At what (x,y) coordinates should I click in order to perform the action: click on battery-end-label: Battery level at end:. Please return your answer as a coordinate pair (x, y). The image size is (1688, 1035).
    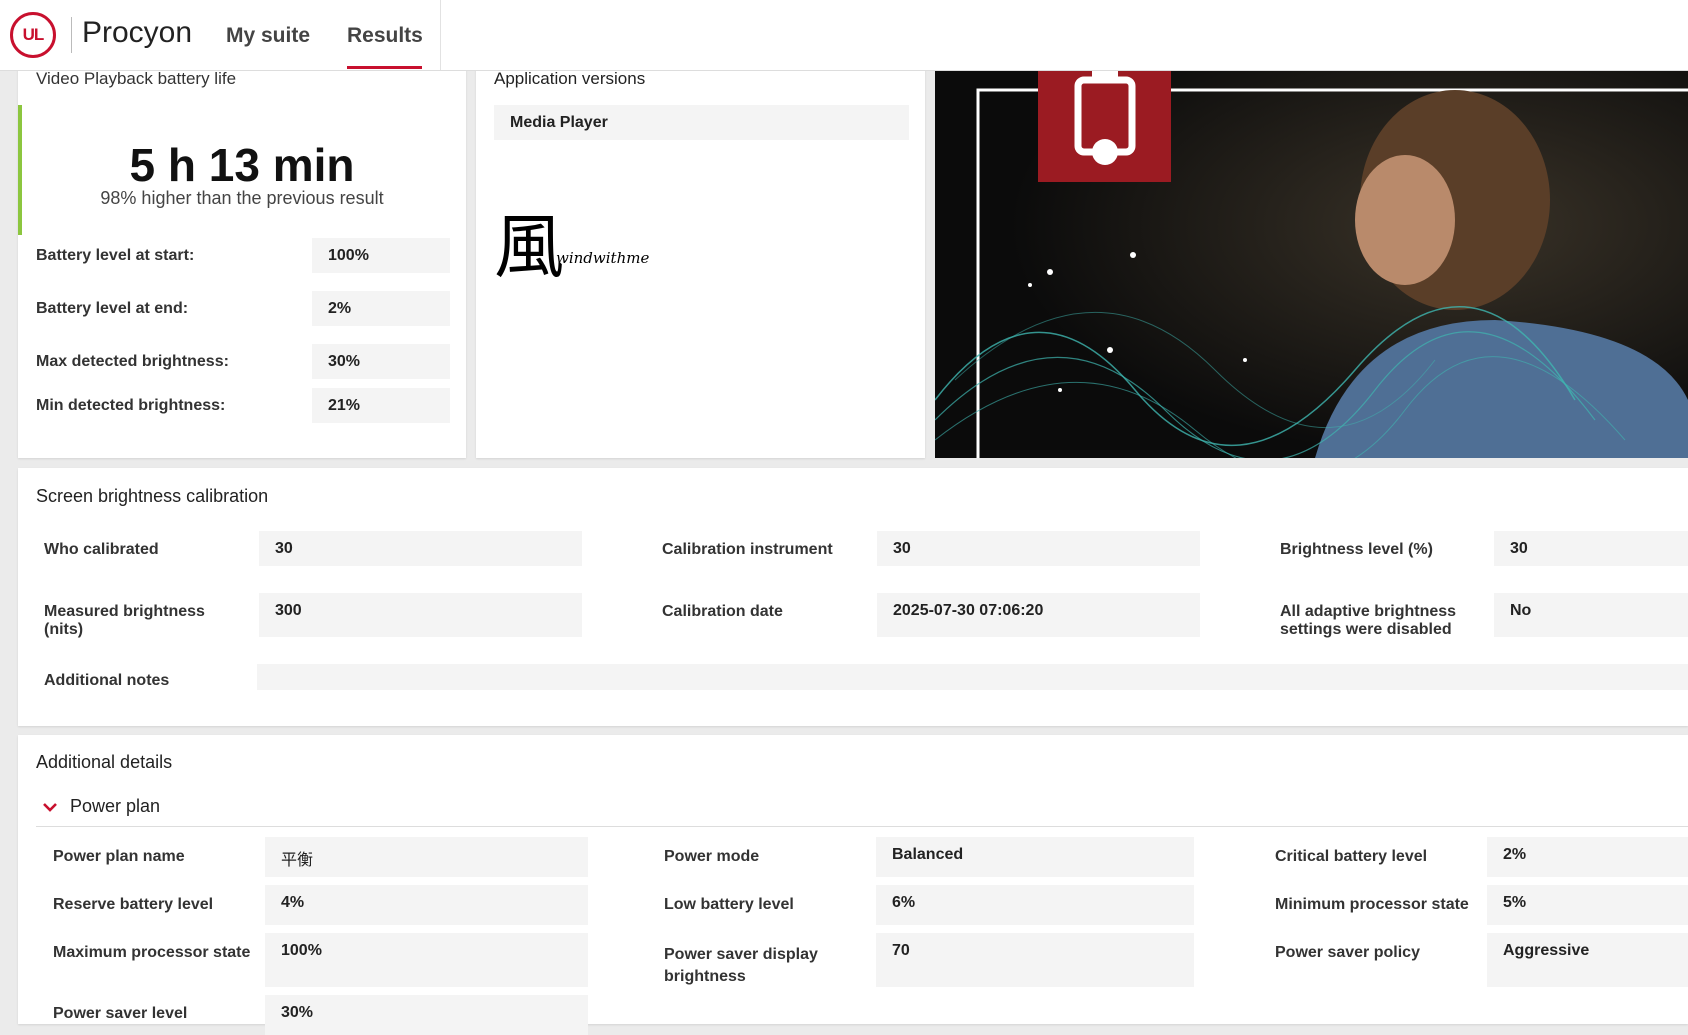
    Looking at the image, I should click on (112, 308).